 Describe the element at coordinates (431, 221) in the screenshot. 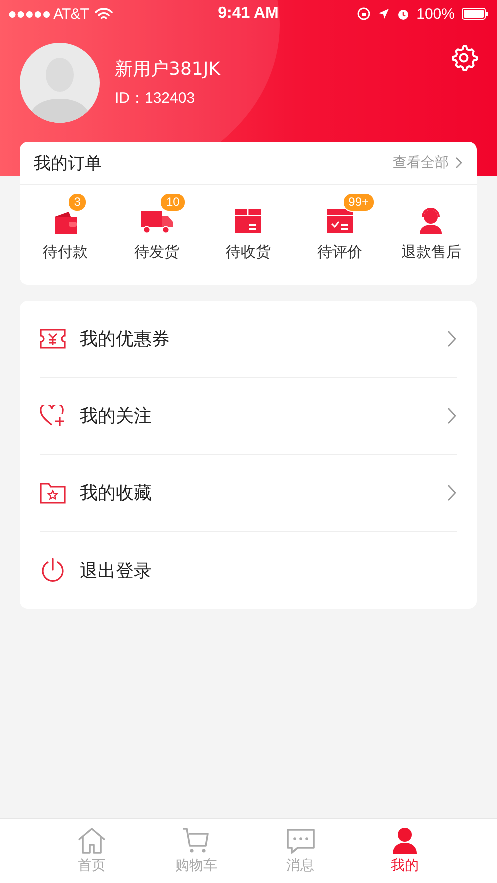

I see `headset-person-icon` at that location.